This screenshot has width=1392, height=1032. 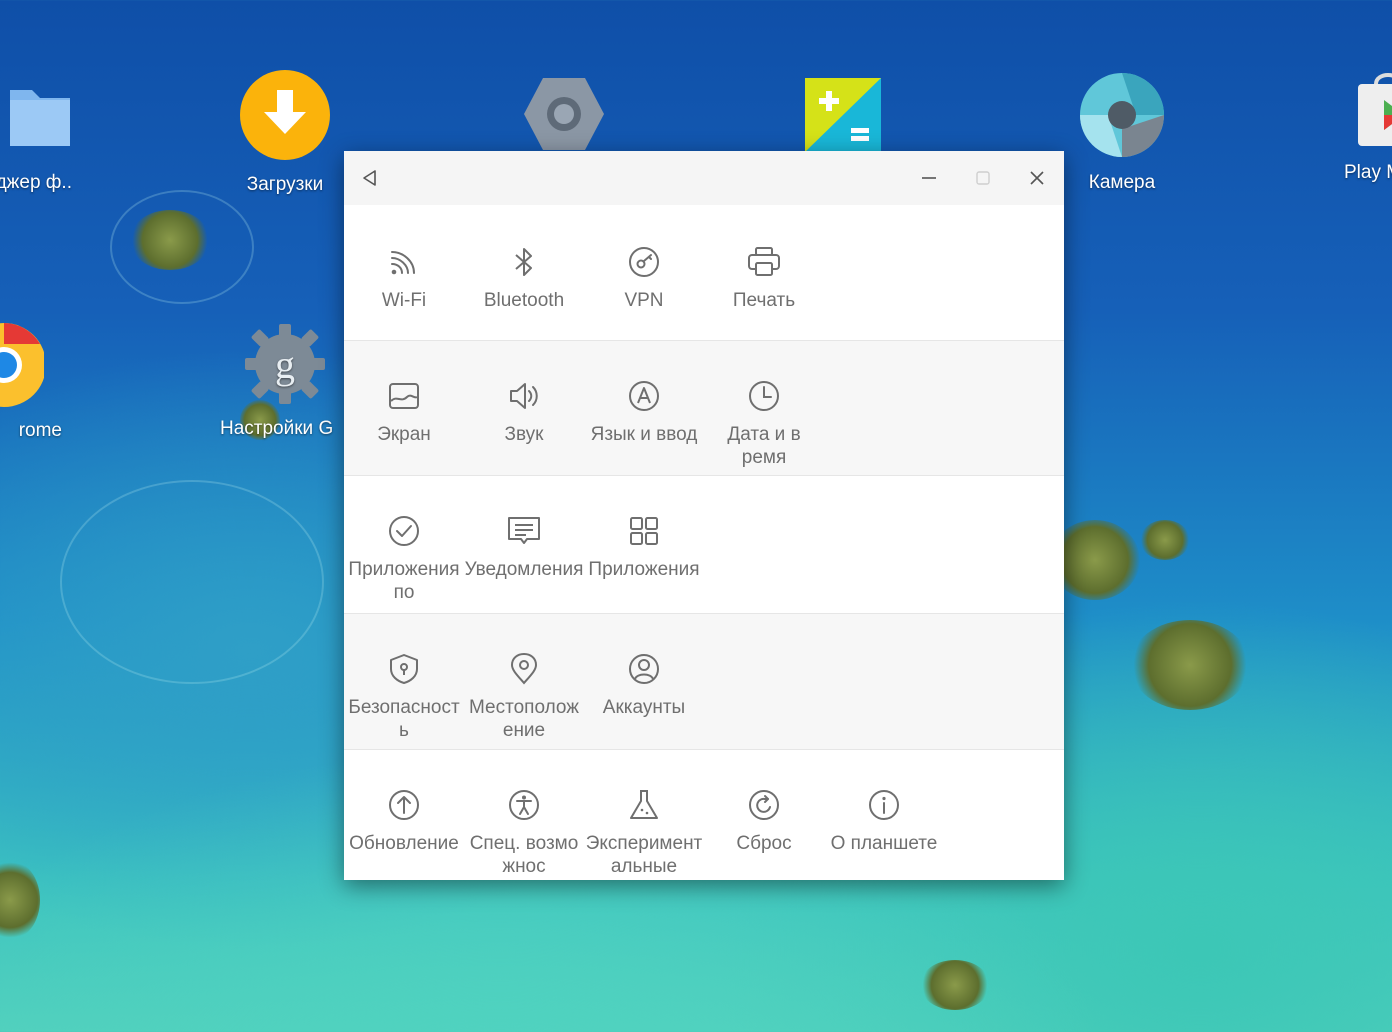 What do you see at coordinates (404, 843) in the screenshot?
I see `item-label: Обновление` at bounding box center [404, 843].